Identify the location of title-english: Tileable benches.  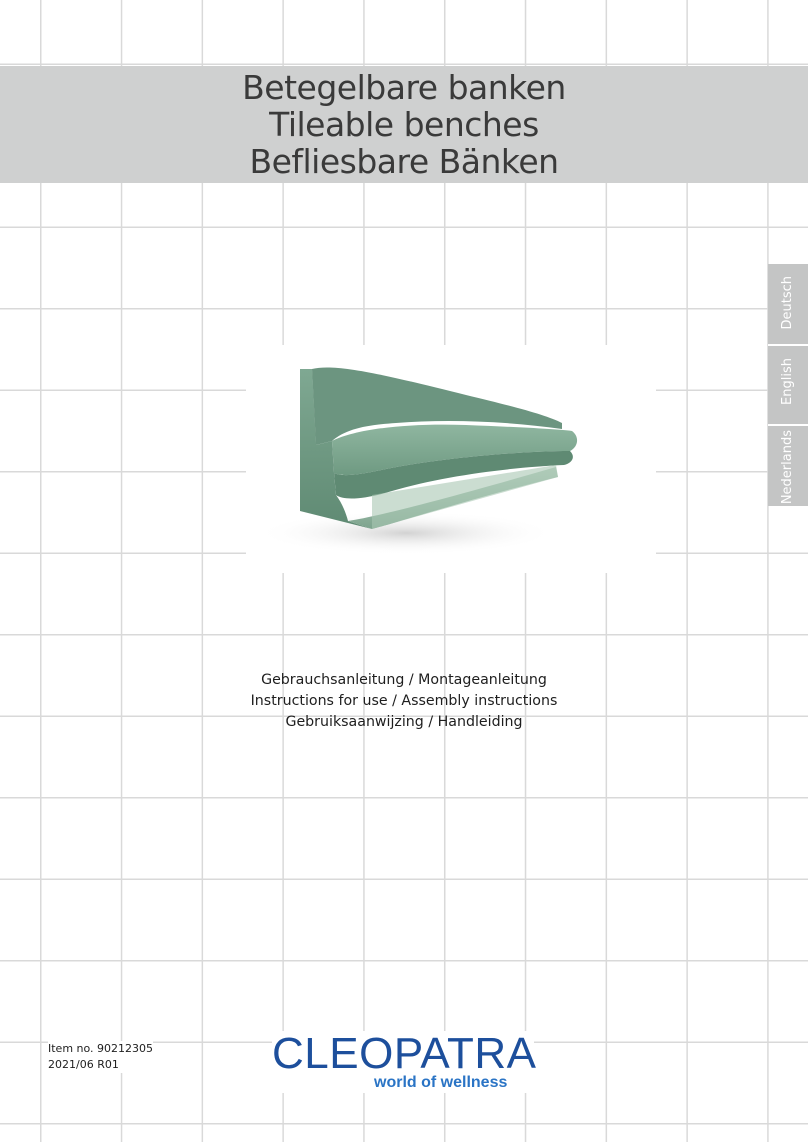
(404, 124).